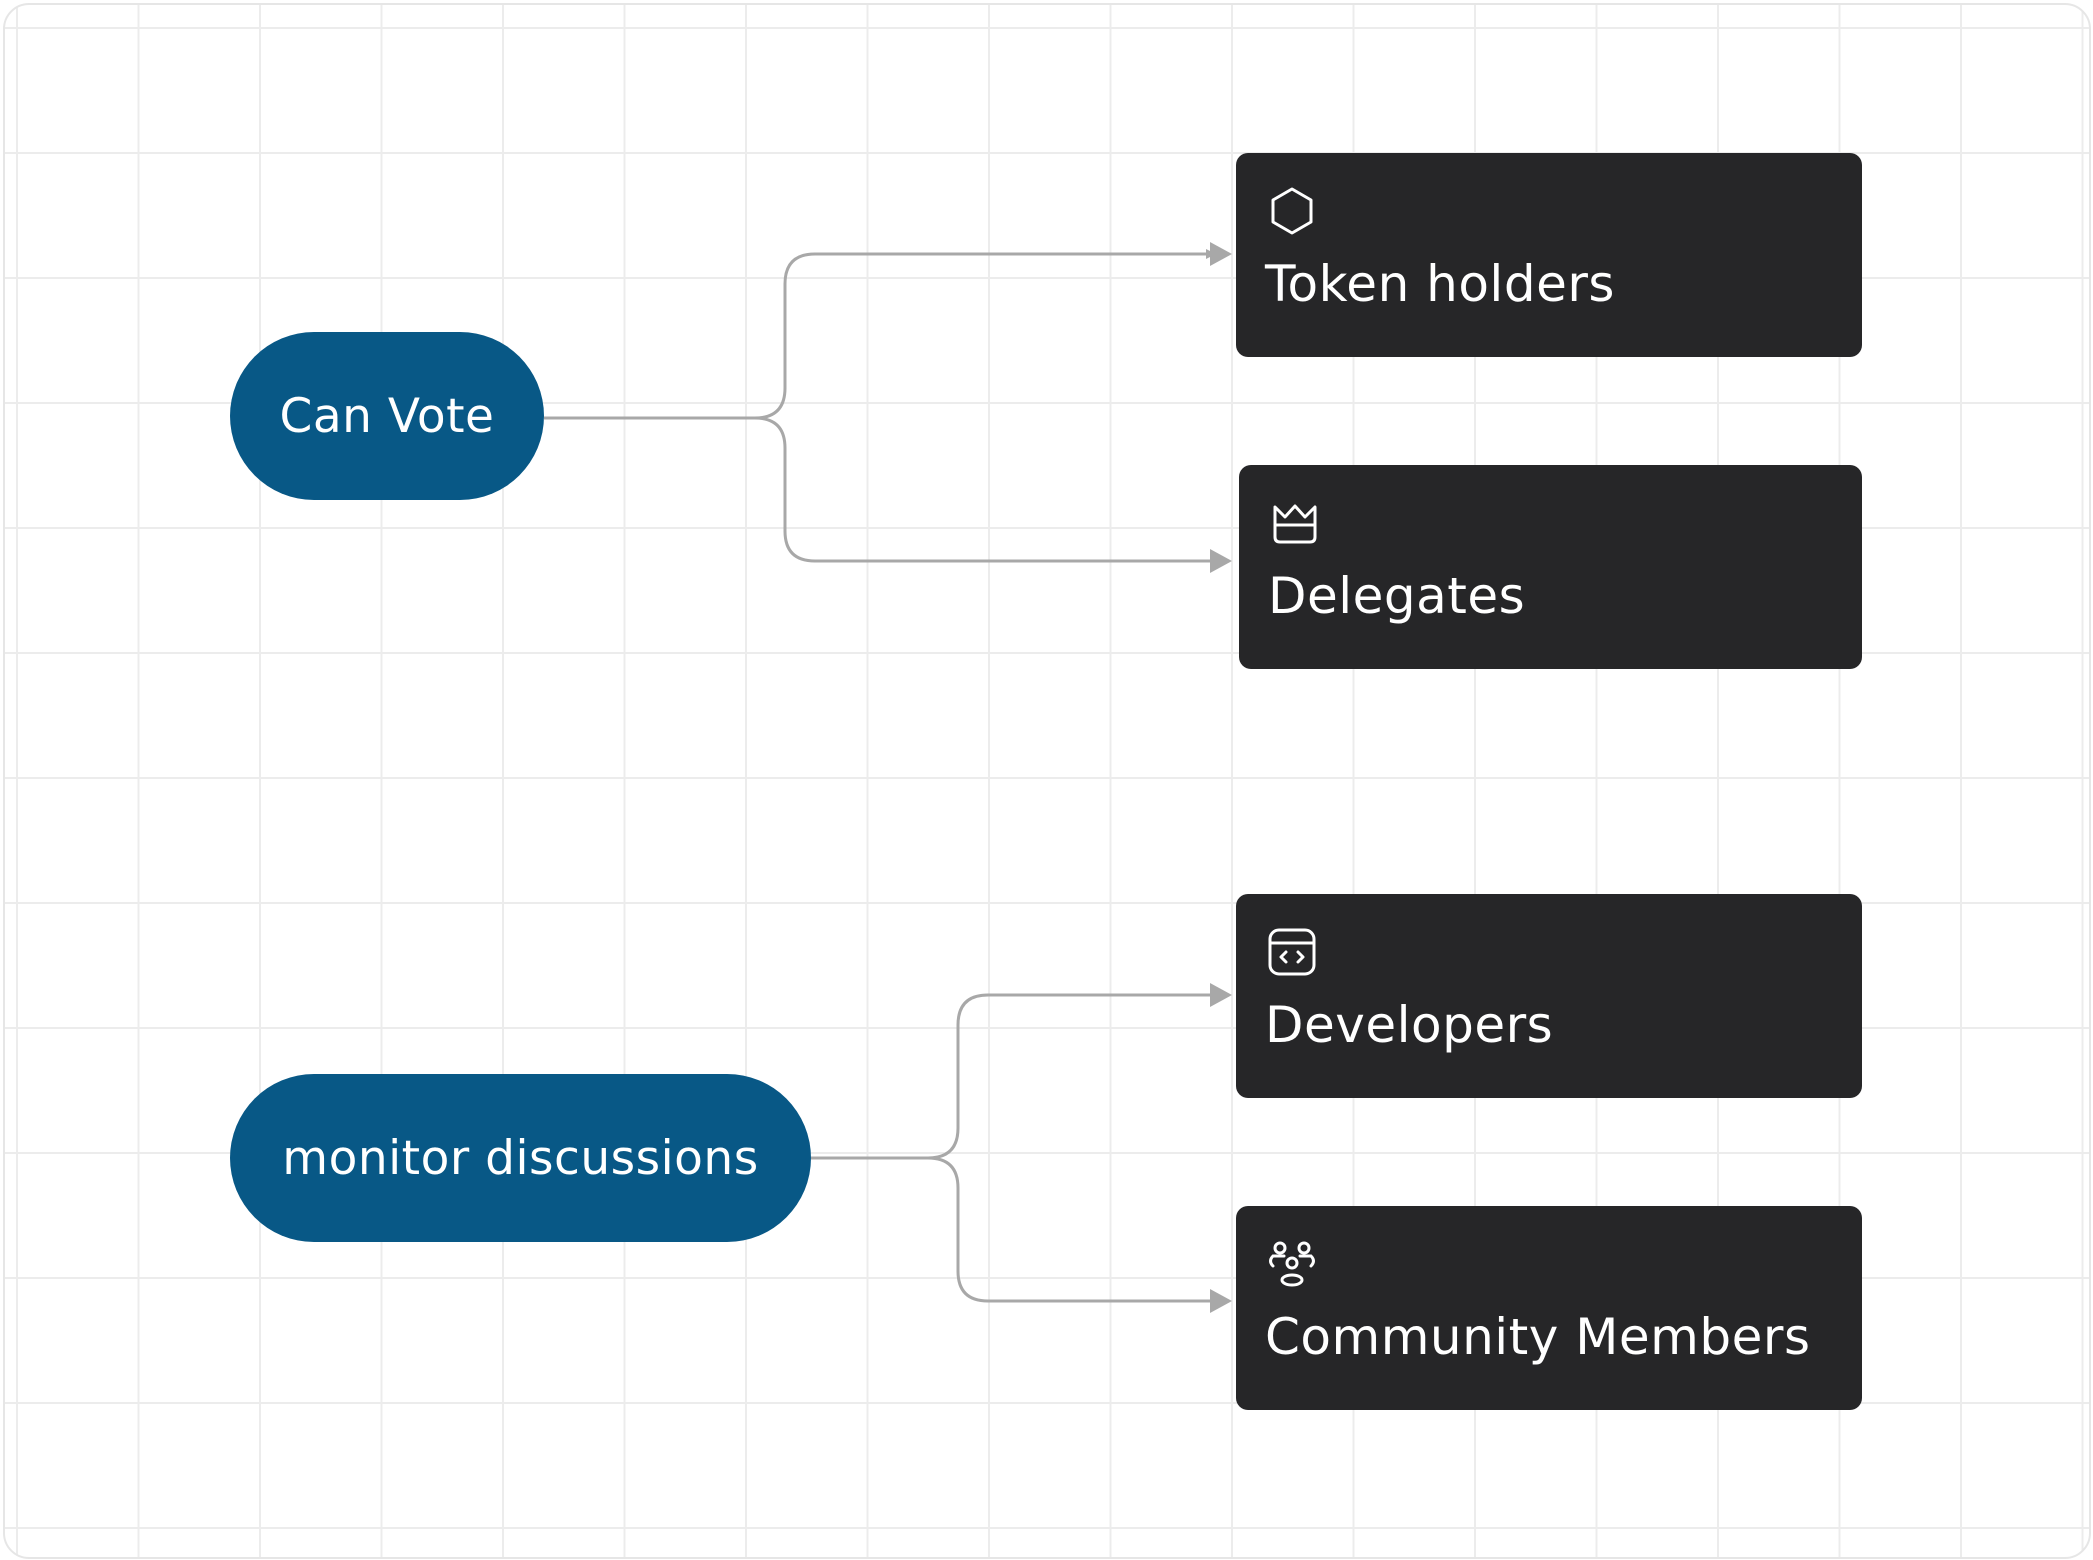  I want to click on edge-monitor-developers, so click(1013, 1076).